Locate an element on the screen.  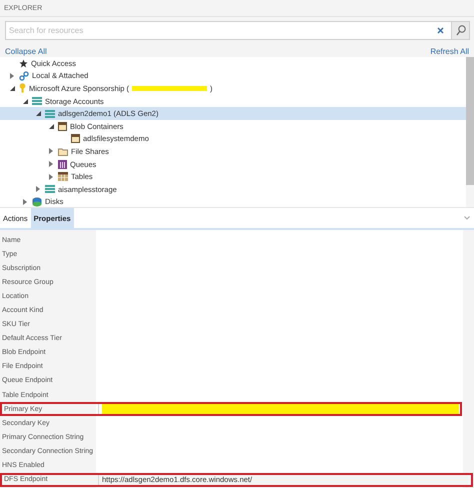
scrollbar is located at coordinates (470, 132).